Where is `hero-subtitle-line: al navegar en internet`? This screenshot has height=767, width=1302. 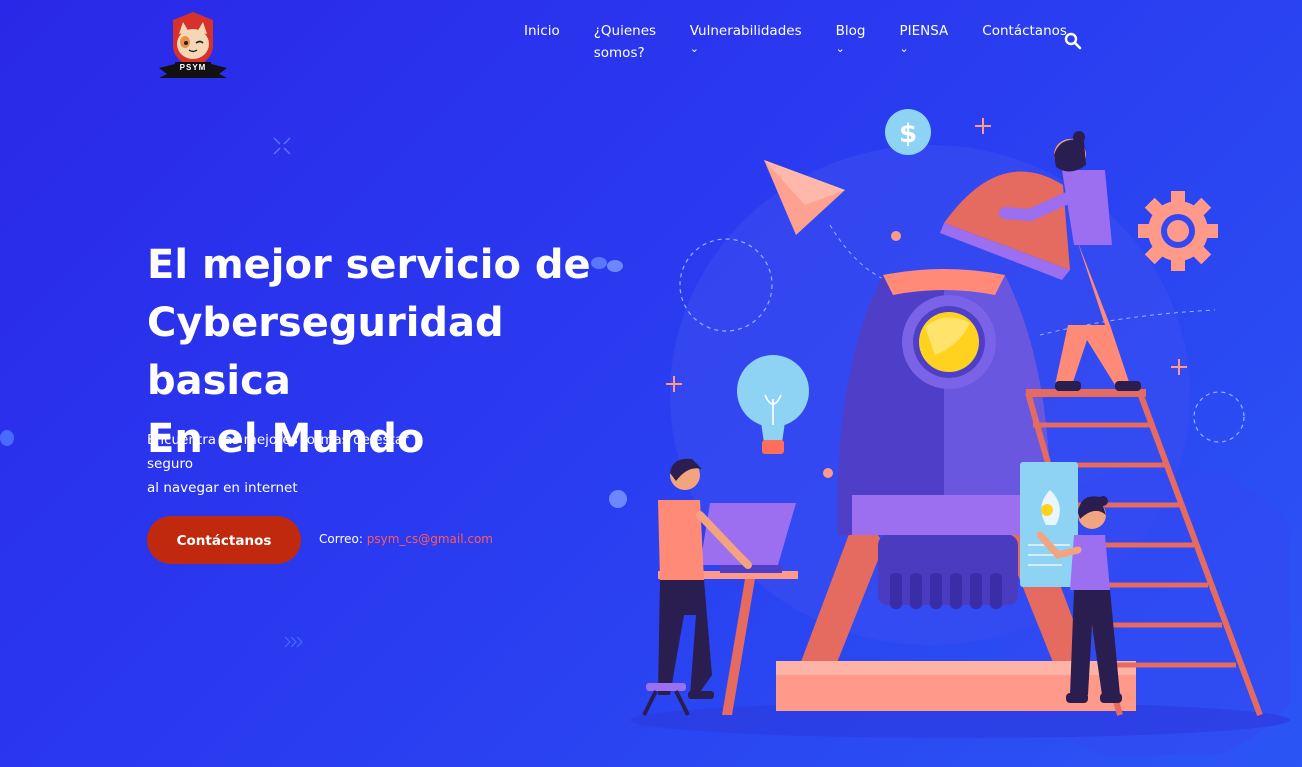 hero-subtitle-line: al navegar en internet is located at coordinates (222, 488).